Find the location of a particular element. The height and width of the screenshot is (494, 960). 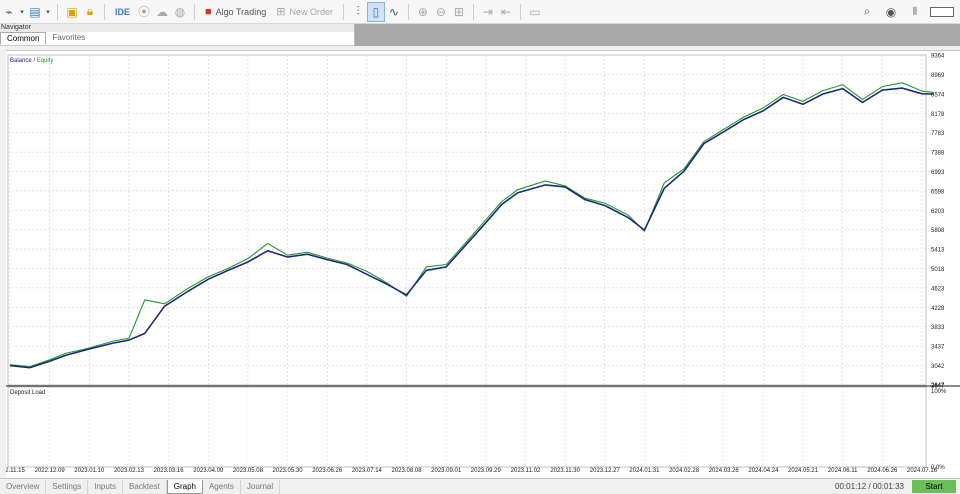

x-tick-label: 2023.11.02 is located at coordinates (526, 471).